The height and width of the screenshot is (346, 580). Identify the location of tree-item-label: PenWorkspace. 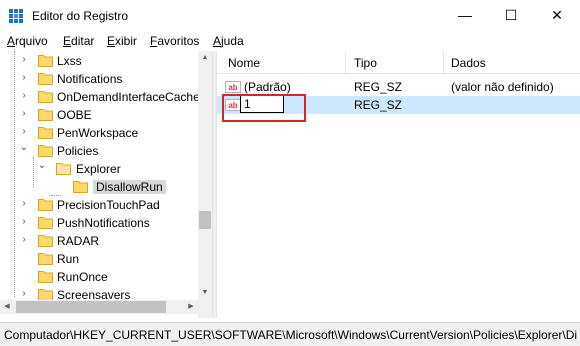
(98, 133).